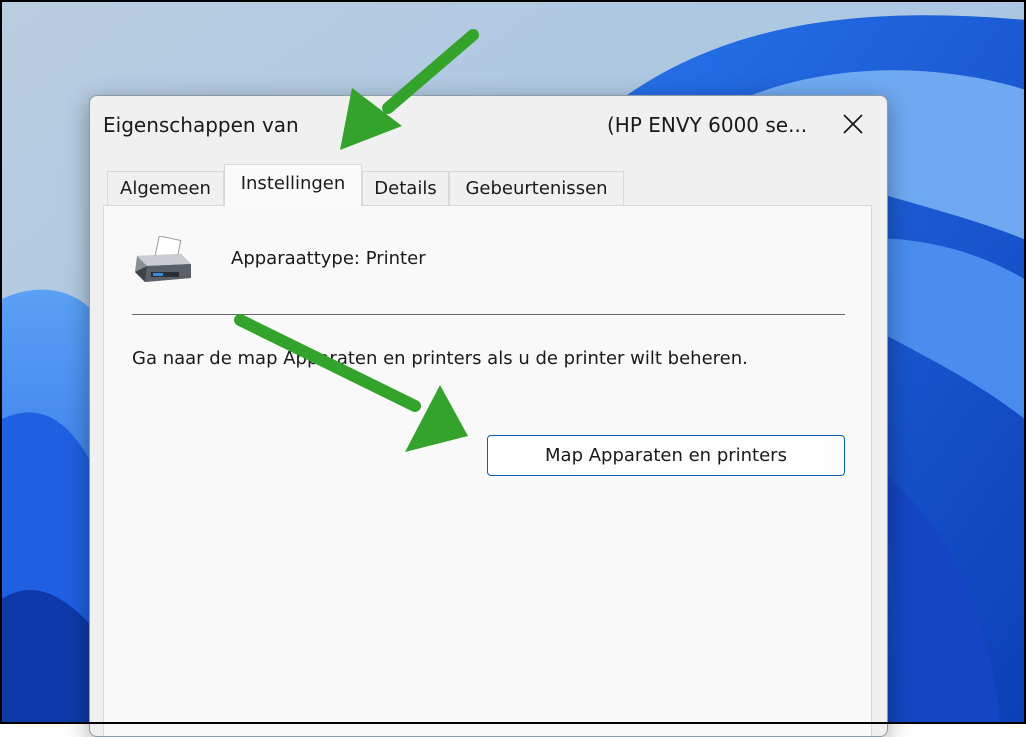  Describe the element at coordinates (201, 125) in the screenshot. I see `window-title: Eigenschappen van` at that location.